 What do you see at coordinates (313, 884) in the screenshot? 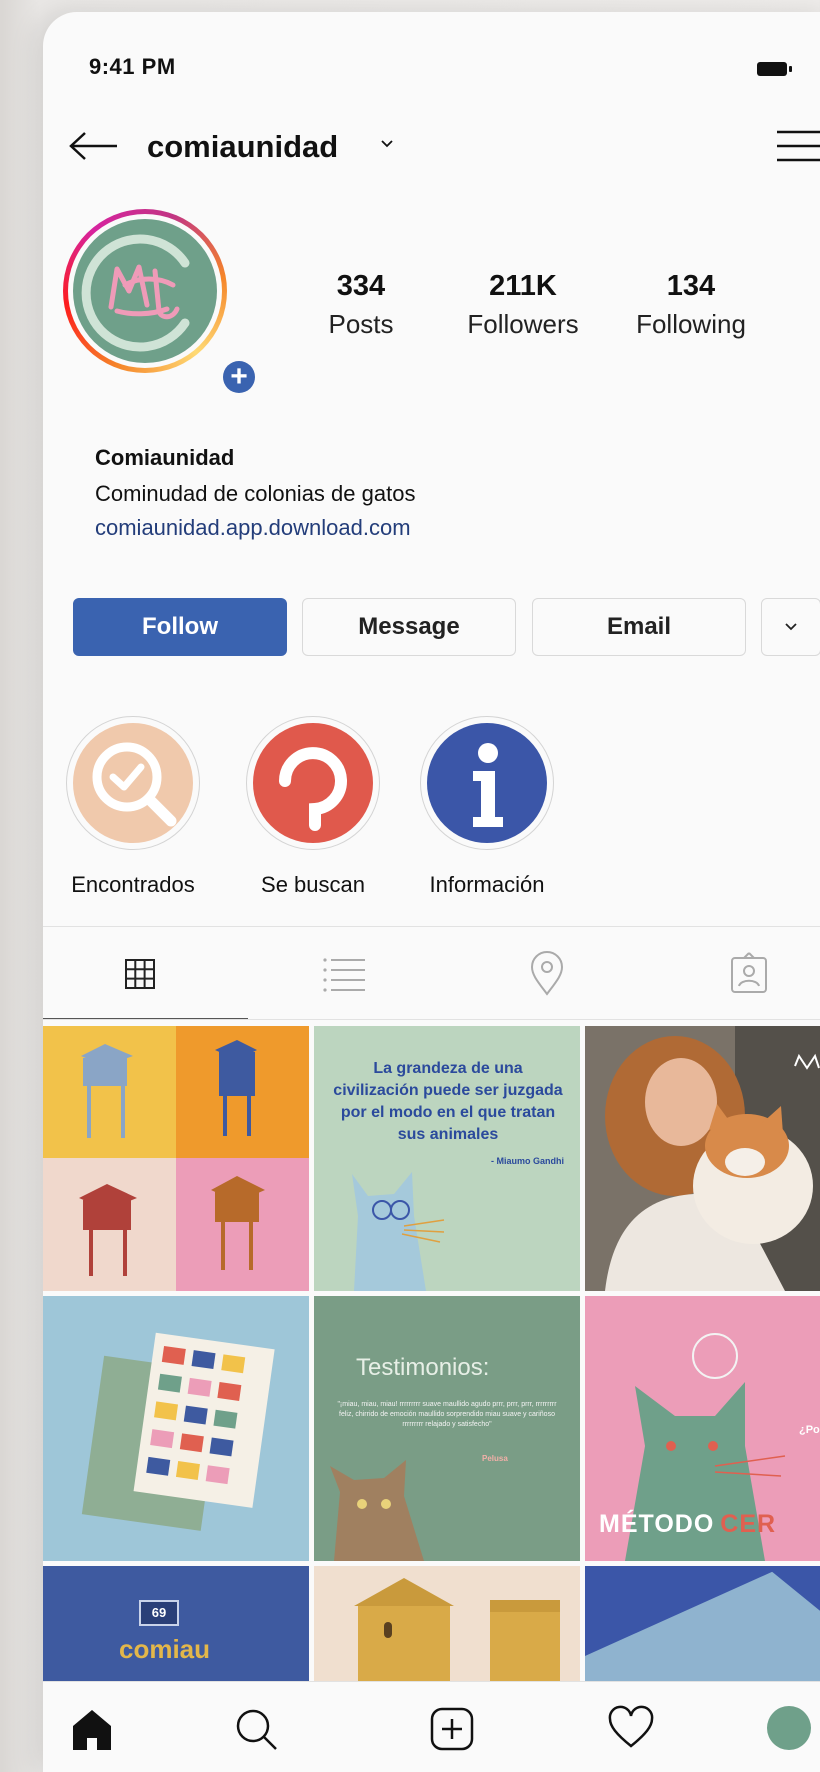
I see `highlight-label: Se buscan` at bounding box center [313, 884].